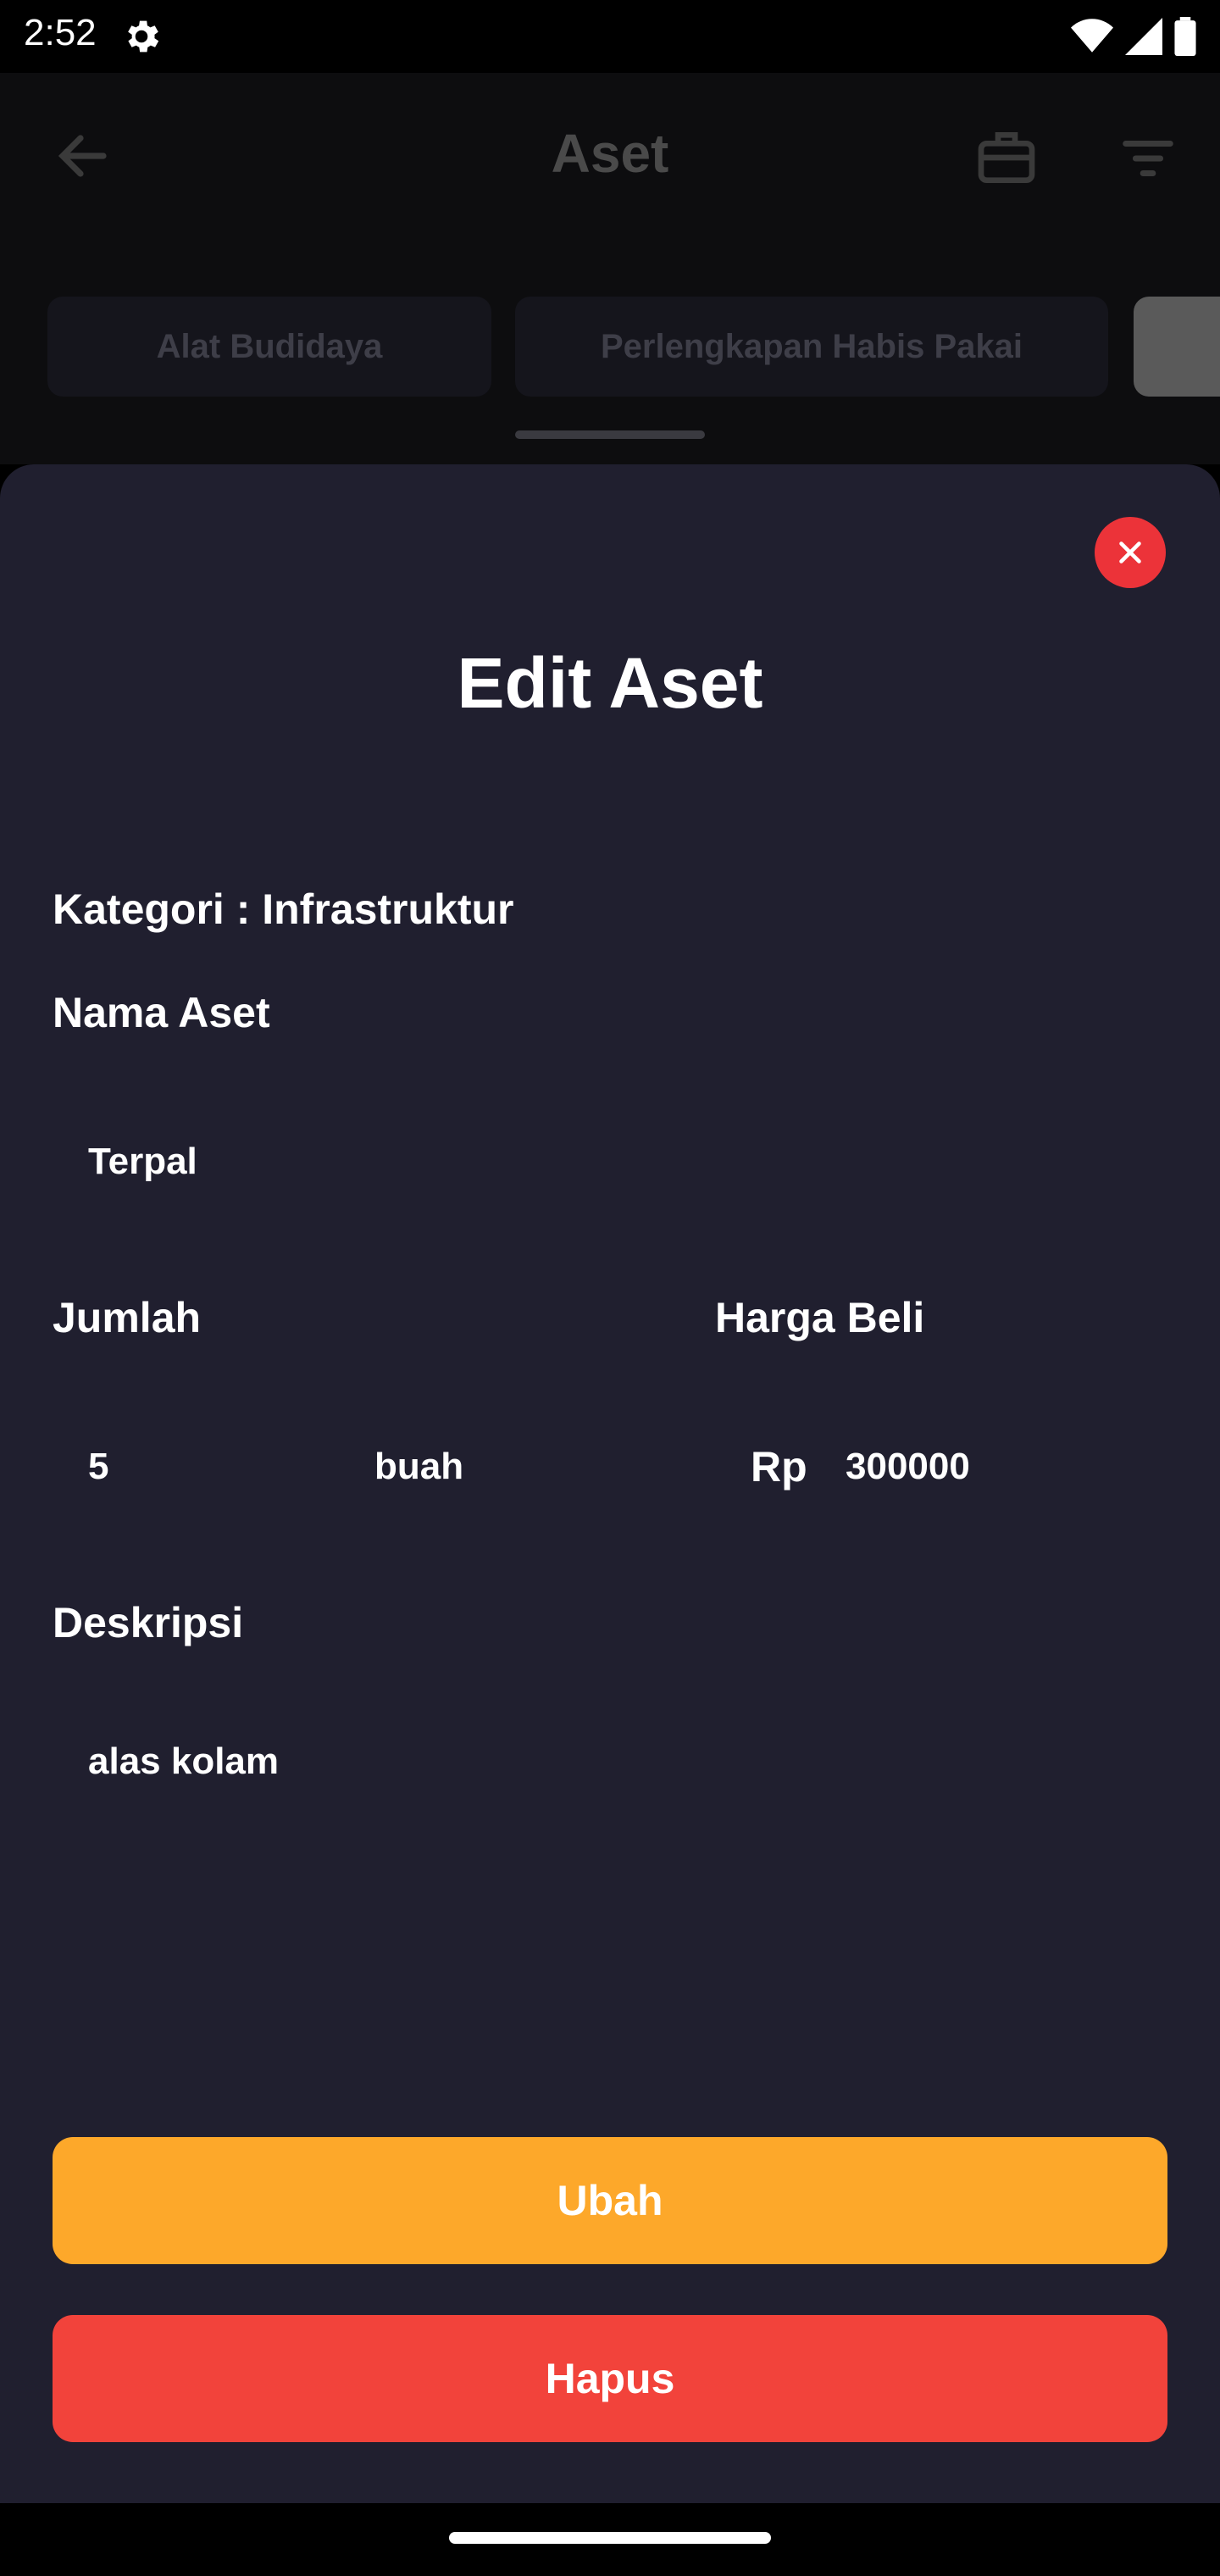 The width and height of the screenshot is (1220, 2576). I want to click on status-bar: 2:52, so click(610, 36).